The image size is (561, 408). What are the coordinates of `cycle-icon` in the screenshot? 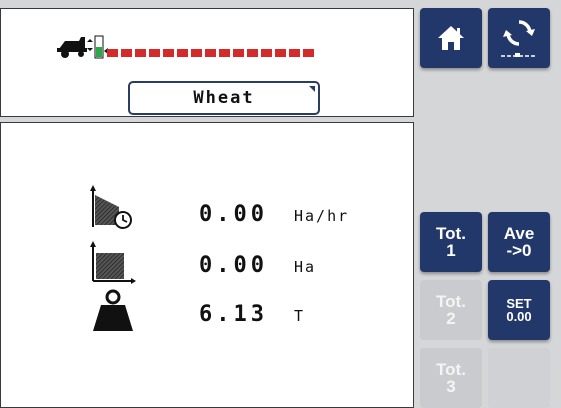 It's located at (519, 38).